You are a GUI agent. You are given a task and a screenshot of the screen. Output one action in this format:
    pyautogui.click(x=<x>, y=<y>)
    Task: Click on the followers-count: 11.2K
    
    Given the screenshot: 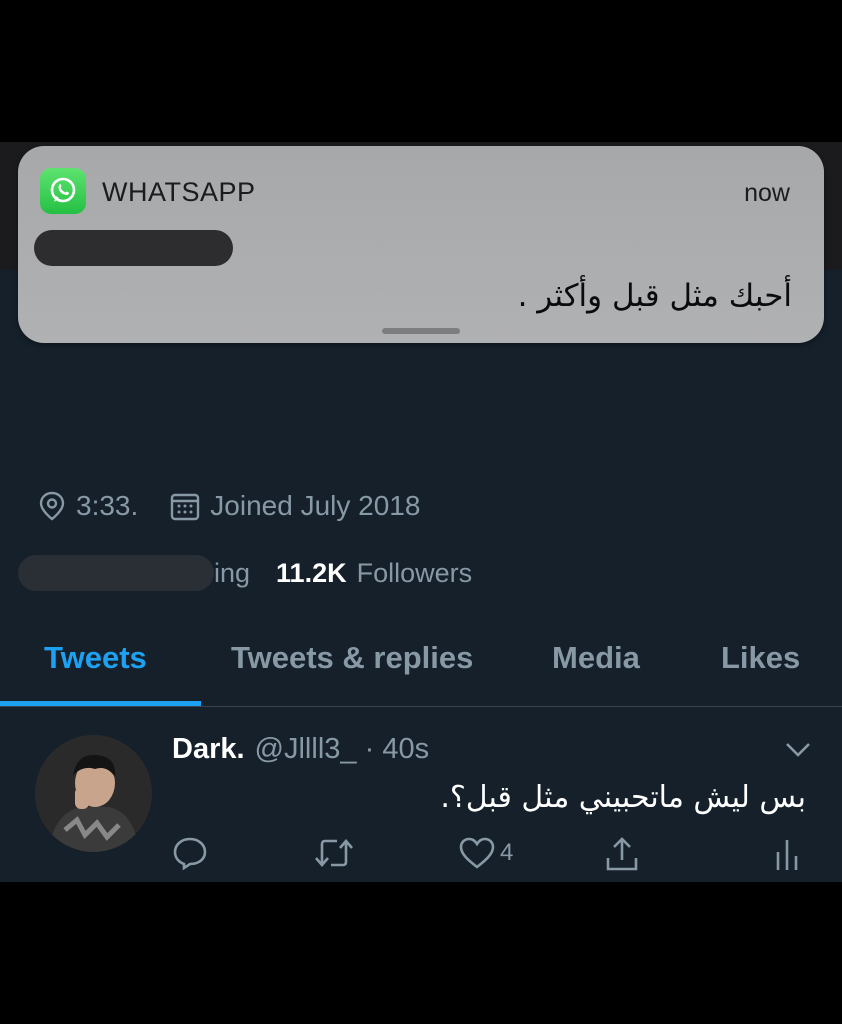 What is the action you would take?
    pyautogui.click(x=311, y=573)
    